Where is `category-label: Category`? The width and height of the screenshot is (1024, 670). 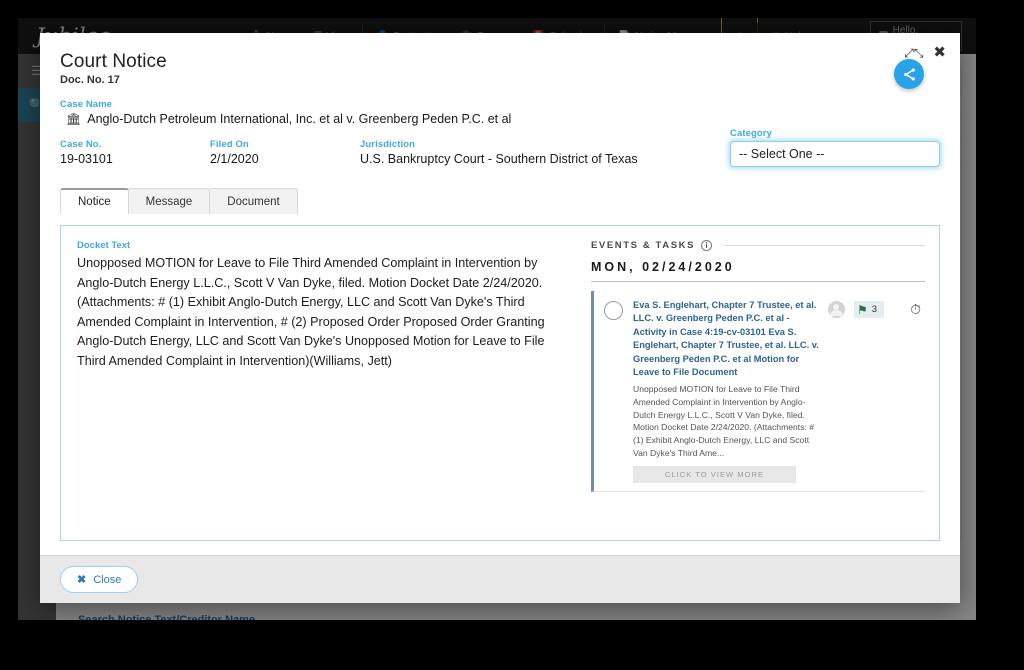
category-label: Category is located at coordinates (751, 133).